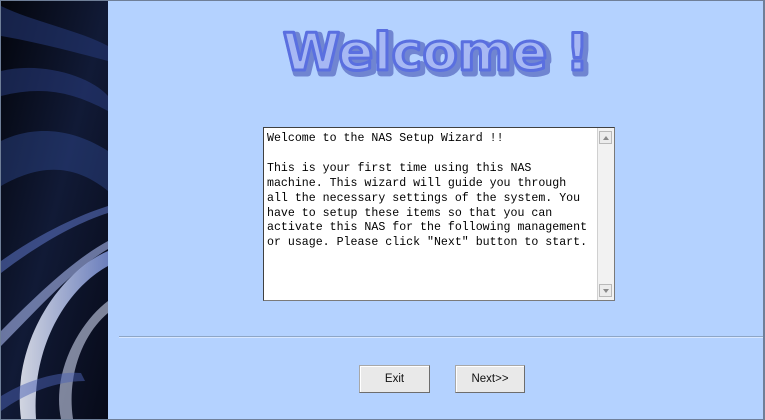  Describe the element at coordinates (54, 210) in the screenshot. I see `side-decoration-image` at that location.